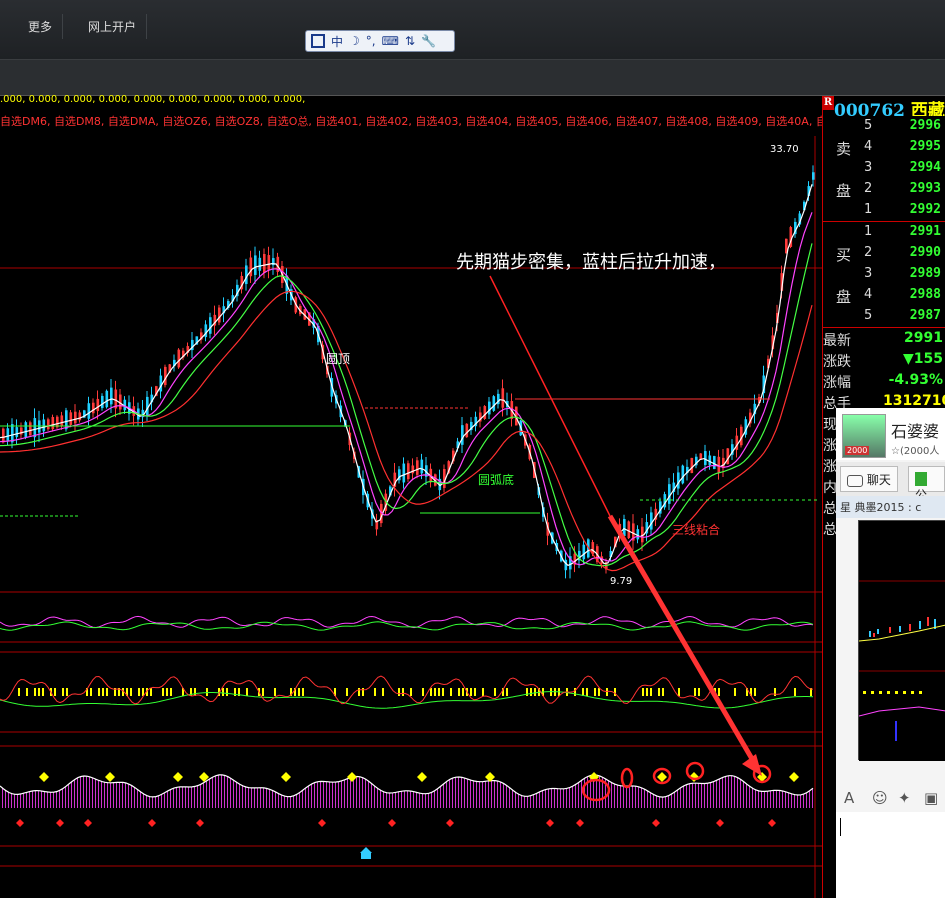  What do you see at coordinates (837, 383) in the screenshot?
I see `quote-stat-label: 涨幅` at bounding box center [837, 383].